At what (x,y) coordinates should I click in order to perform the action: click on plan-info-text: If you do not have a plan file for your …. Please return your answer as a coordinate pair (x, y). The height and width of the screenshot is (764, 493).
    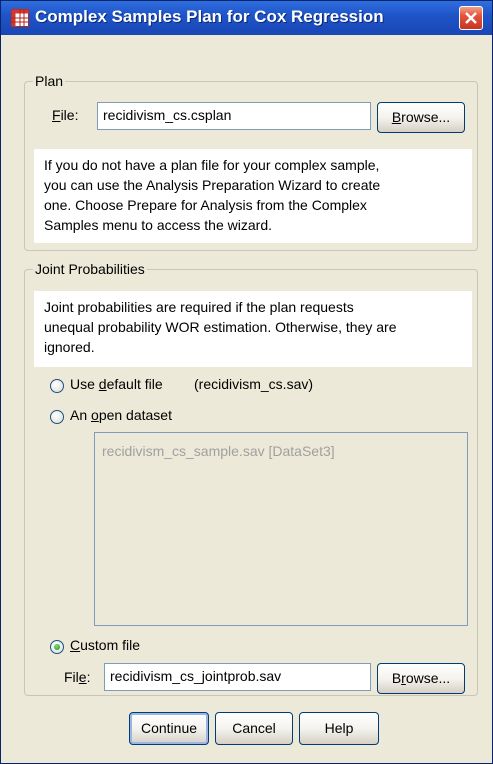
    Looking at the image, I should click on (253, 196).